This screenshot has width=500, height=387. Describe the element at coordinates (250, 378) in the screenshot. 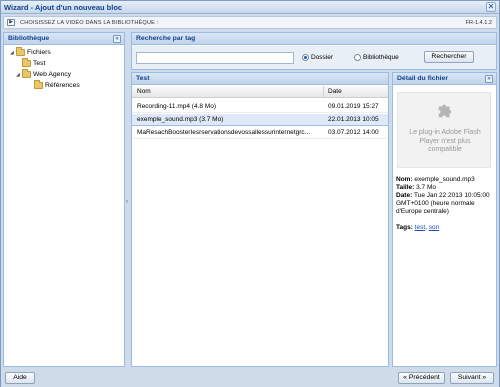

I see `wizard-footer: Aide « Précédent Suivant »` at that location.